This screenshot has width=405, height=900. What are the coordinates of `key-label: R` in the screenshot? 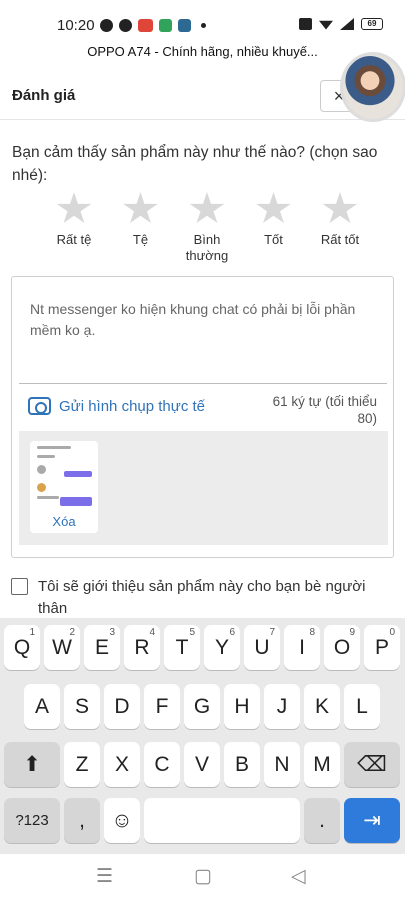 It's located at (142, 647).